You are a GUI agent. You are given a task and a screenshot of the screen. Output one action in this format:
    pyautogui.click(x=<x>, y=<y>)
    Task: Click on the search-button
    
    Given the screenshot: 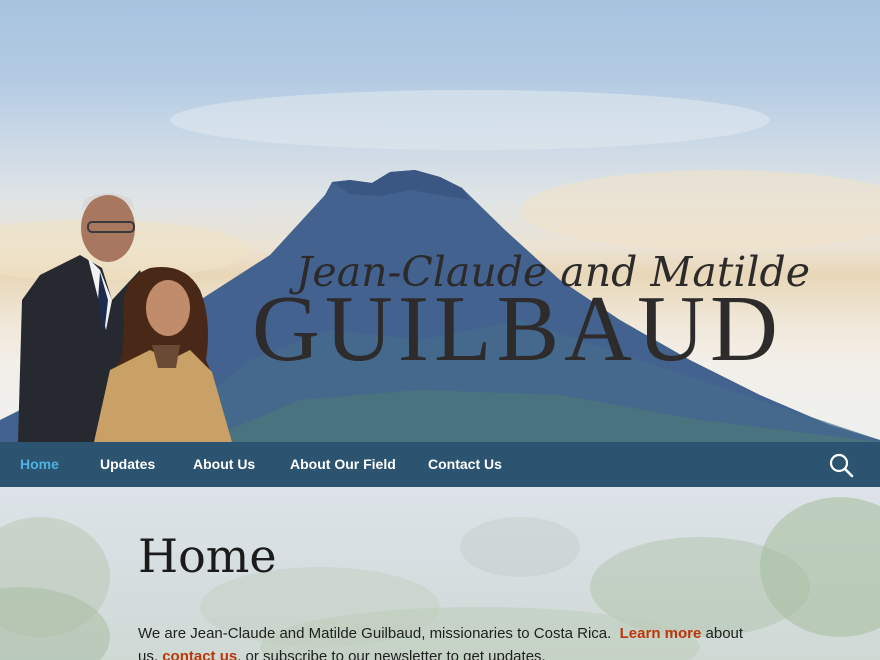 What is the action you would take?
    pyautogui.click(x=841, y=465)
    